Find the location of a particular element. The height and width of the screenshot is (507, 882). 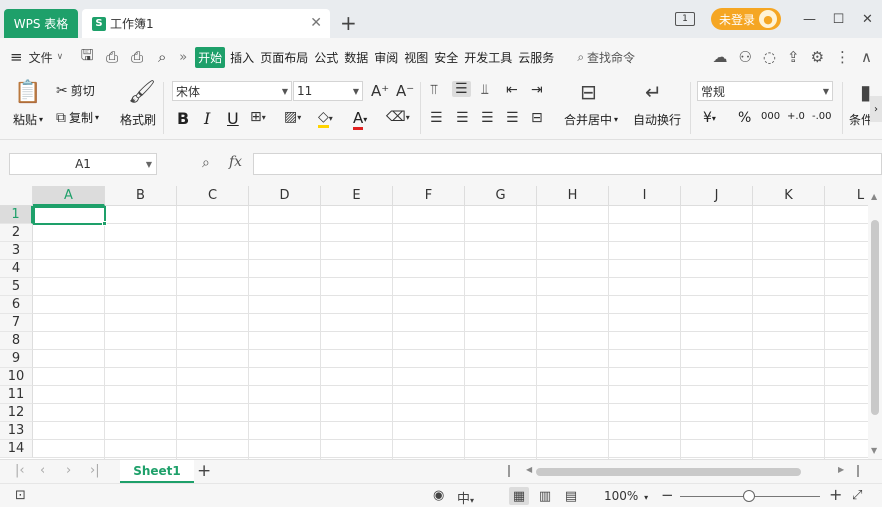

row-header: 2 is located at coordinates (16, 233).